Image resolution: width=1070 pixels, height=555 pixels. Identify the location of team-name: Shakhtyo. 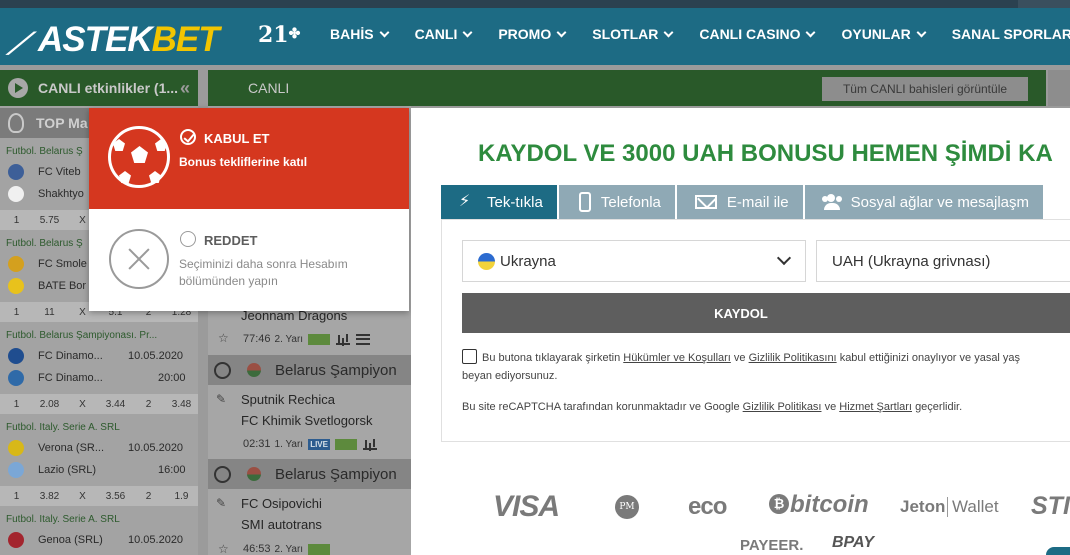
(61, 194).